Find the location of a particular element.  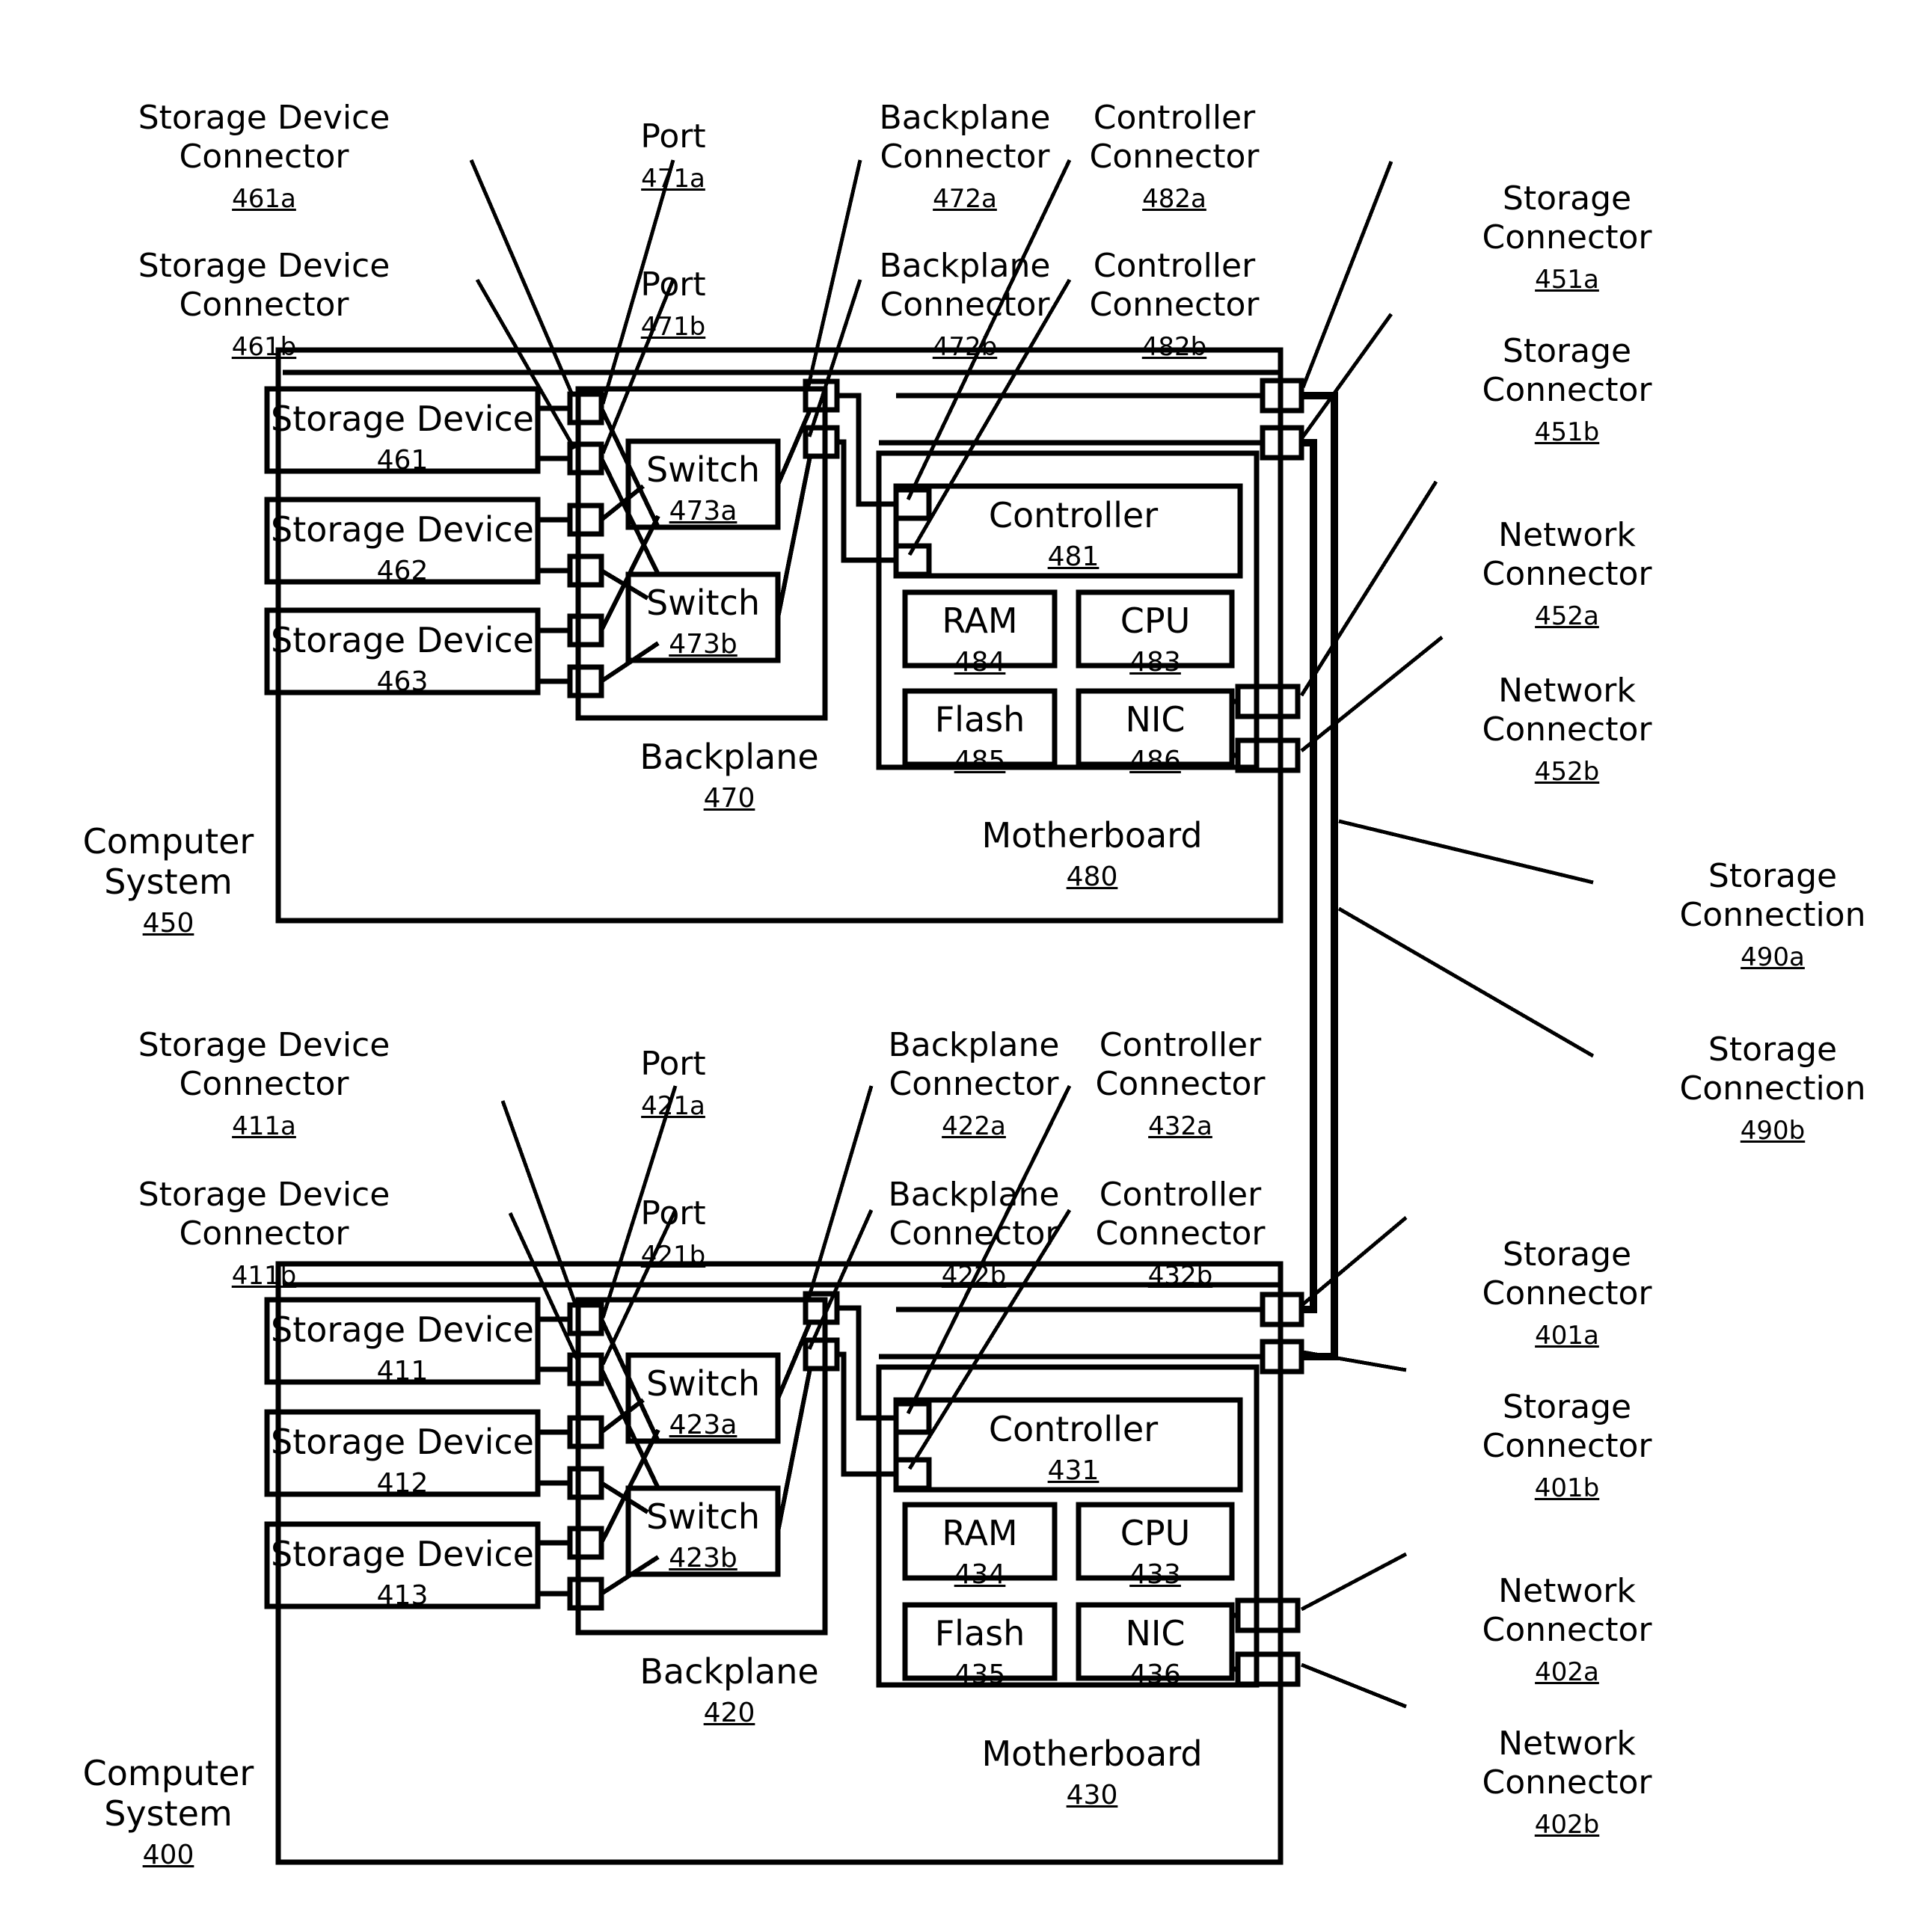

callout-backplane-connector-472b: Backplane Connector 472b is located at coordinates (965, 306).